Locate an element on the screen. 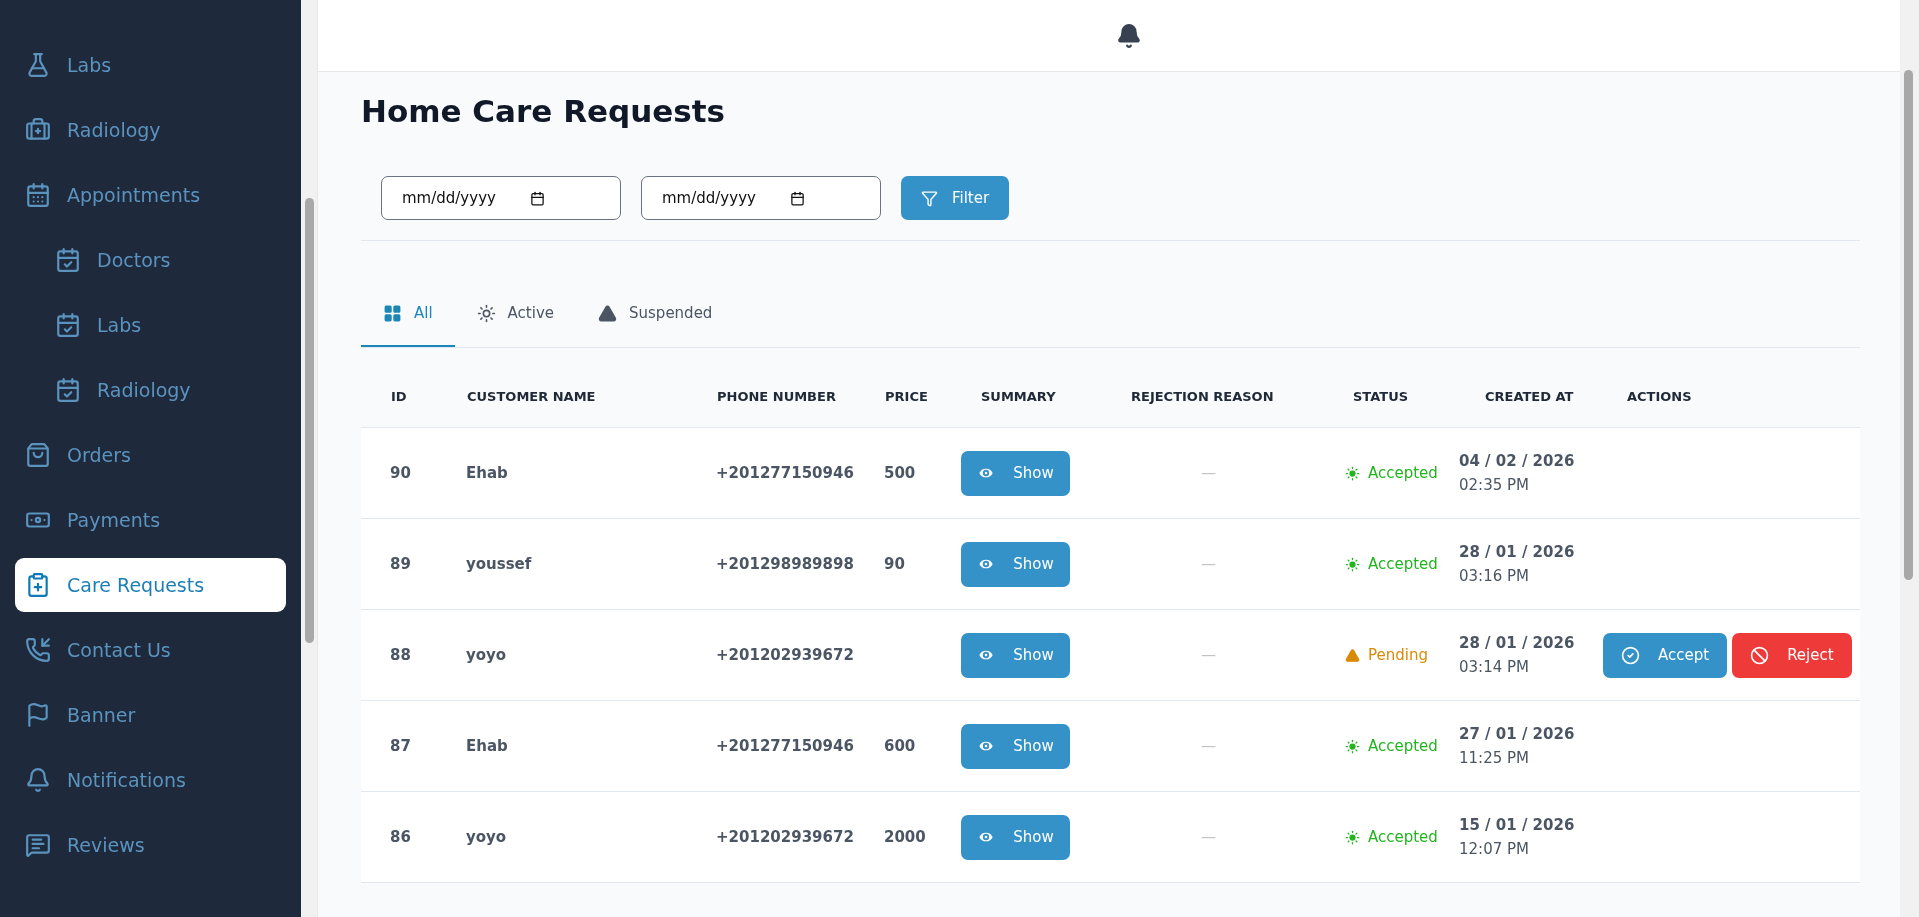 The width and height of the screenshot is (1919, 917). sidebar-item: Payments is located at coordinates (150, 519).